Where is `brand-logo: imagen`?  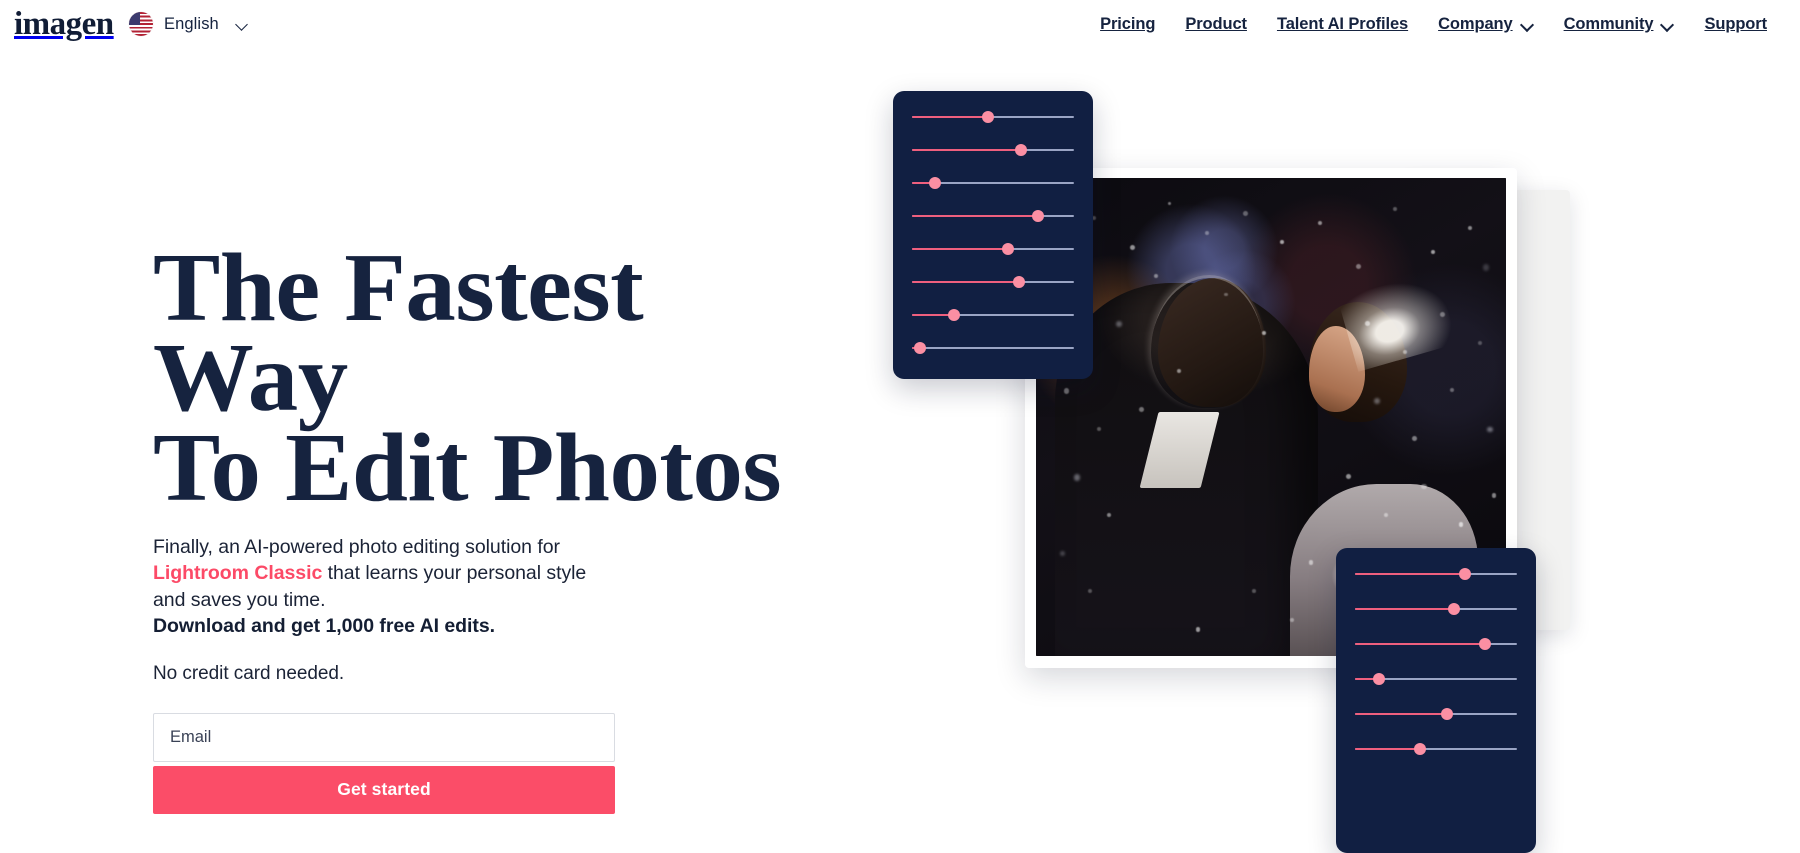
brand-logo: imagen is located at coordinates (64, 24).